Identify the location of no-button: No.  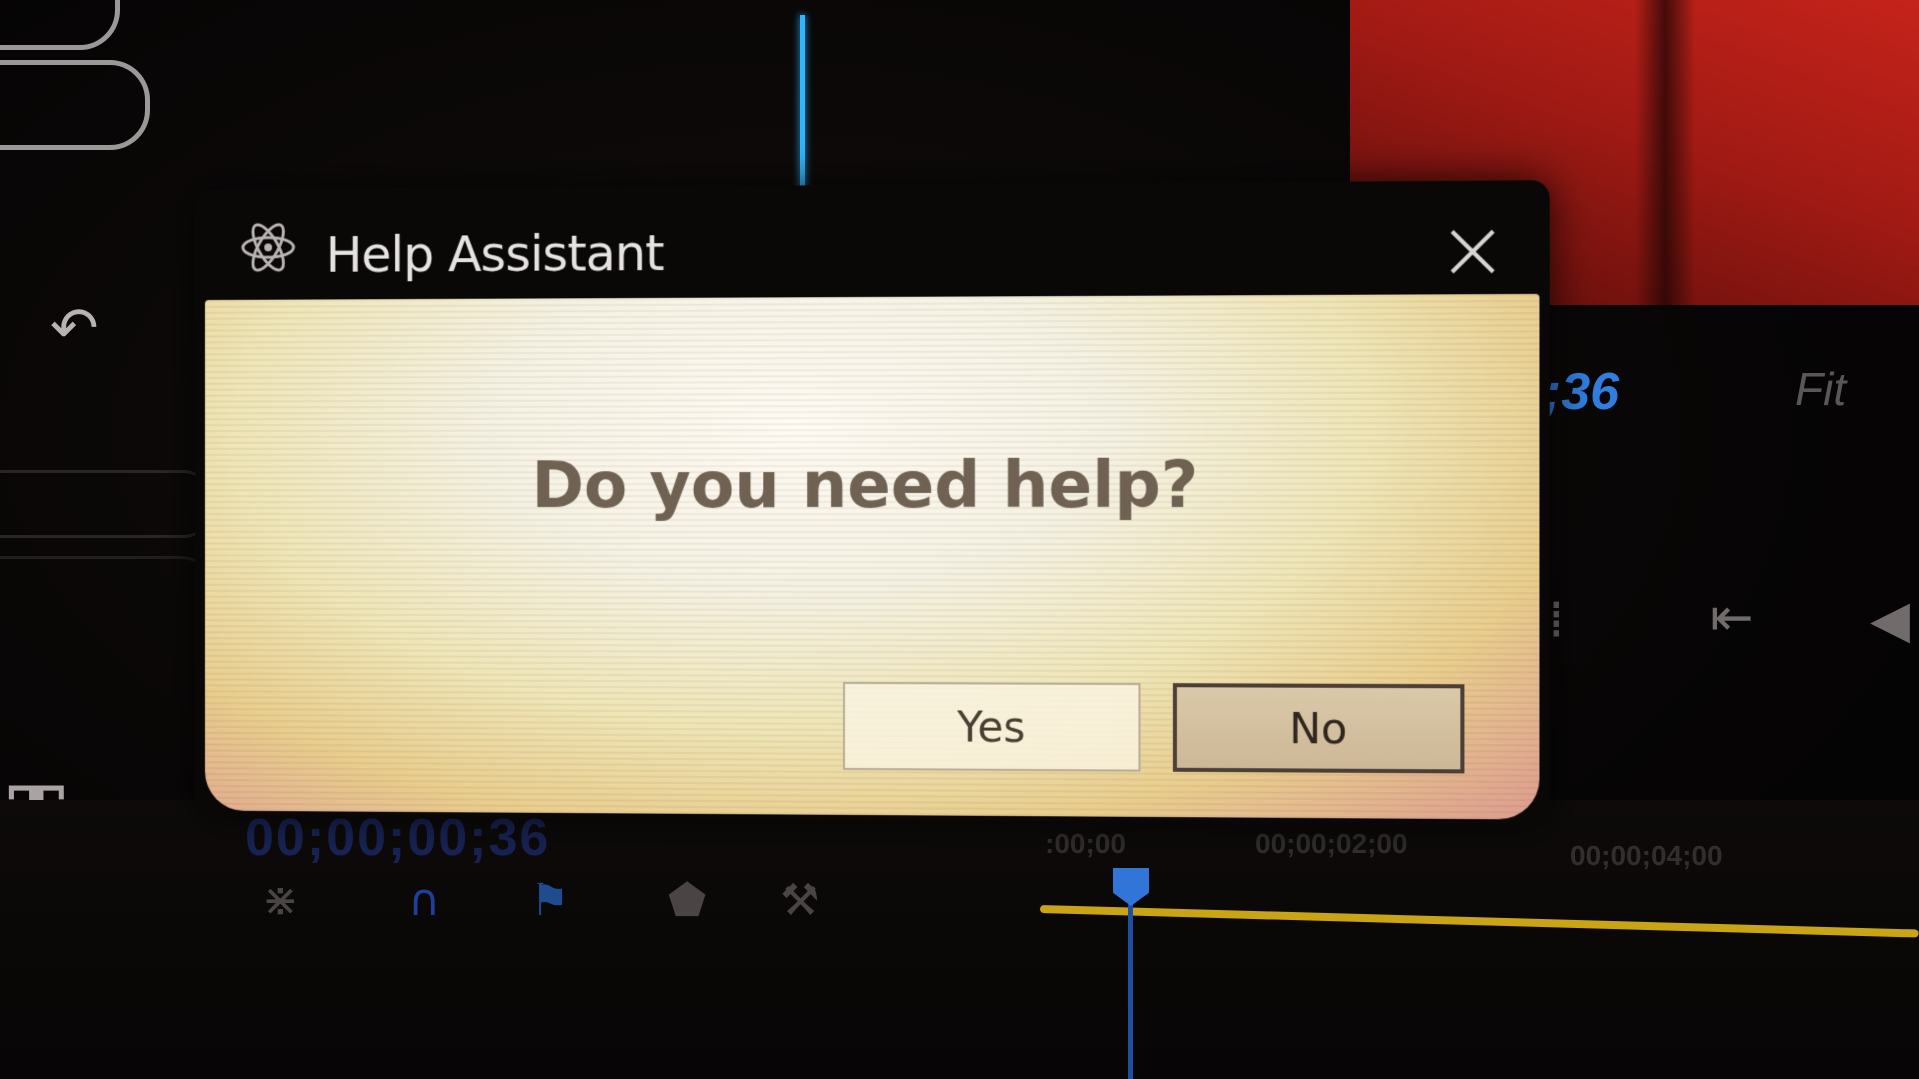
(1318, 728).